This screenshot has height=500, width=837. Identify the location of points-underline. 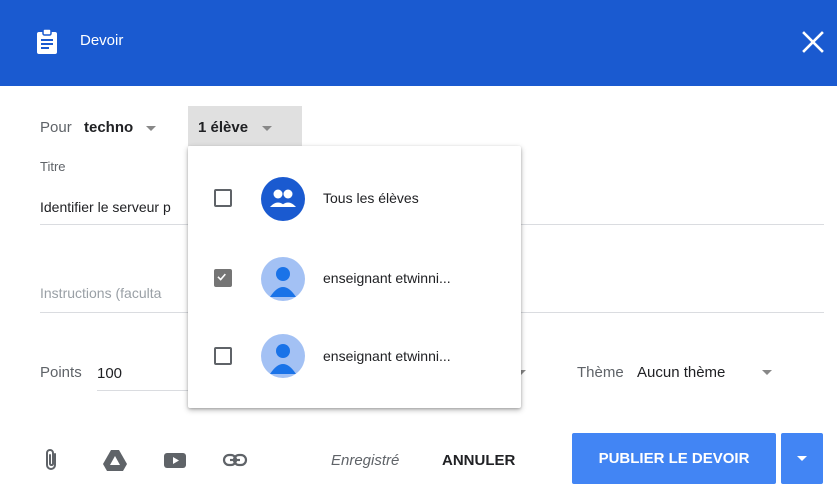
(142, 390).